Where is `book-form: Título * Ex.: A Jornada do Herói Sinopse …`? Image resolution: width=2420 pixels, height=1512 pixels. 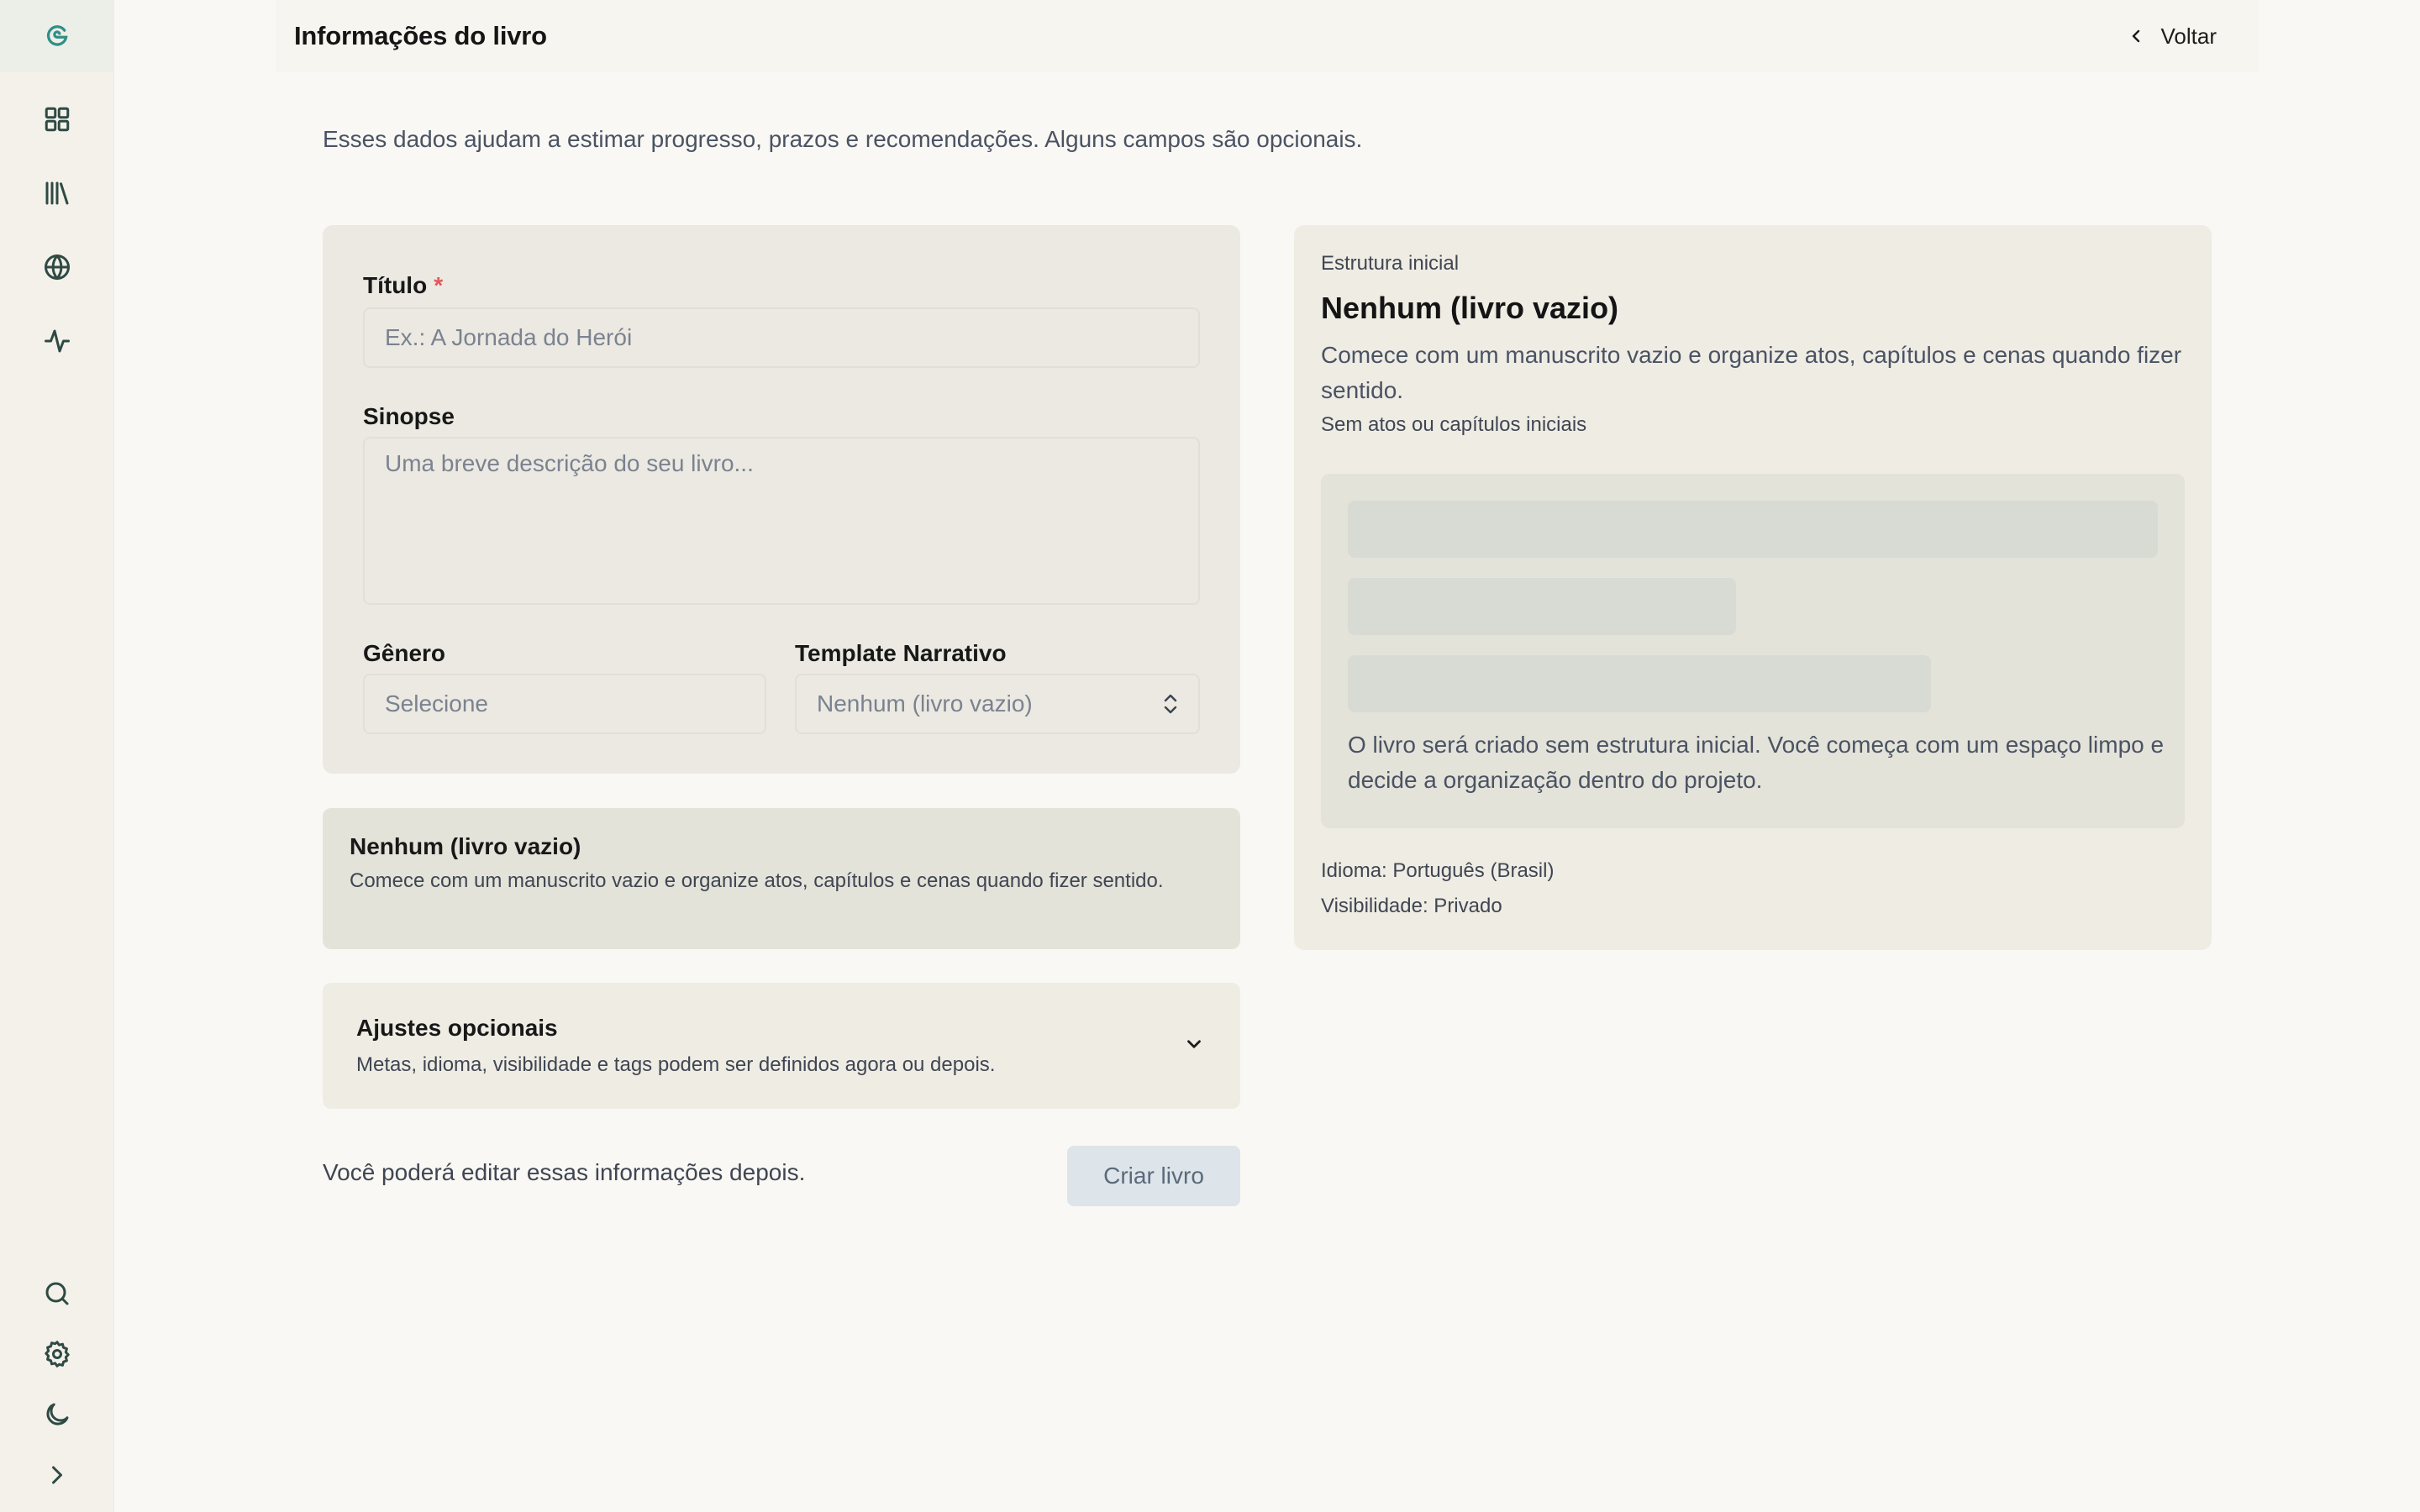
book-form: Título * Ex.: A Jornada do Herói Sinopse … is located at coordinates (781, 499).